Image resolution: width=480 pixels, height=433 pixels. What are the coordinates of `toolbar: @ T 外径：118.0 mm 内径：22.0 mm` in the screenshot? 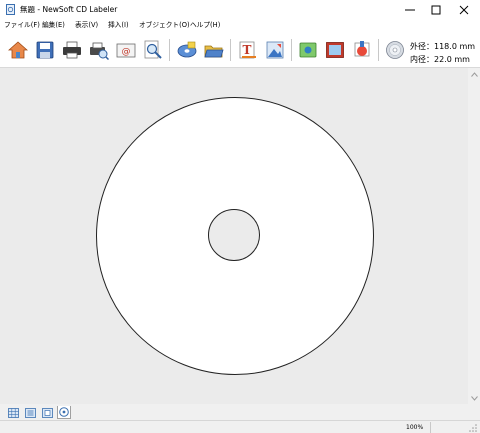 It's located at (240, 50).